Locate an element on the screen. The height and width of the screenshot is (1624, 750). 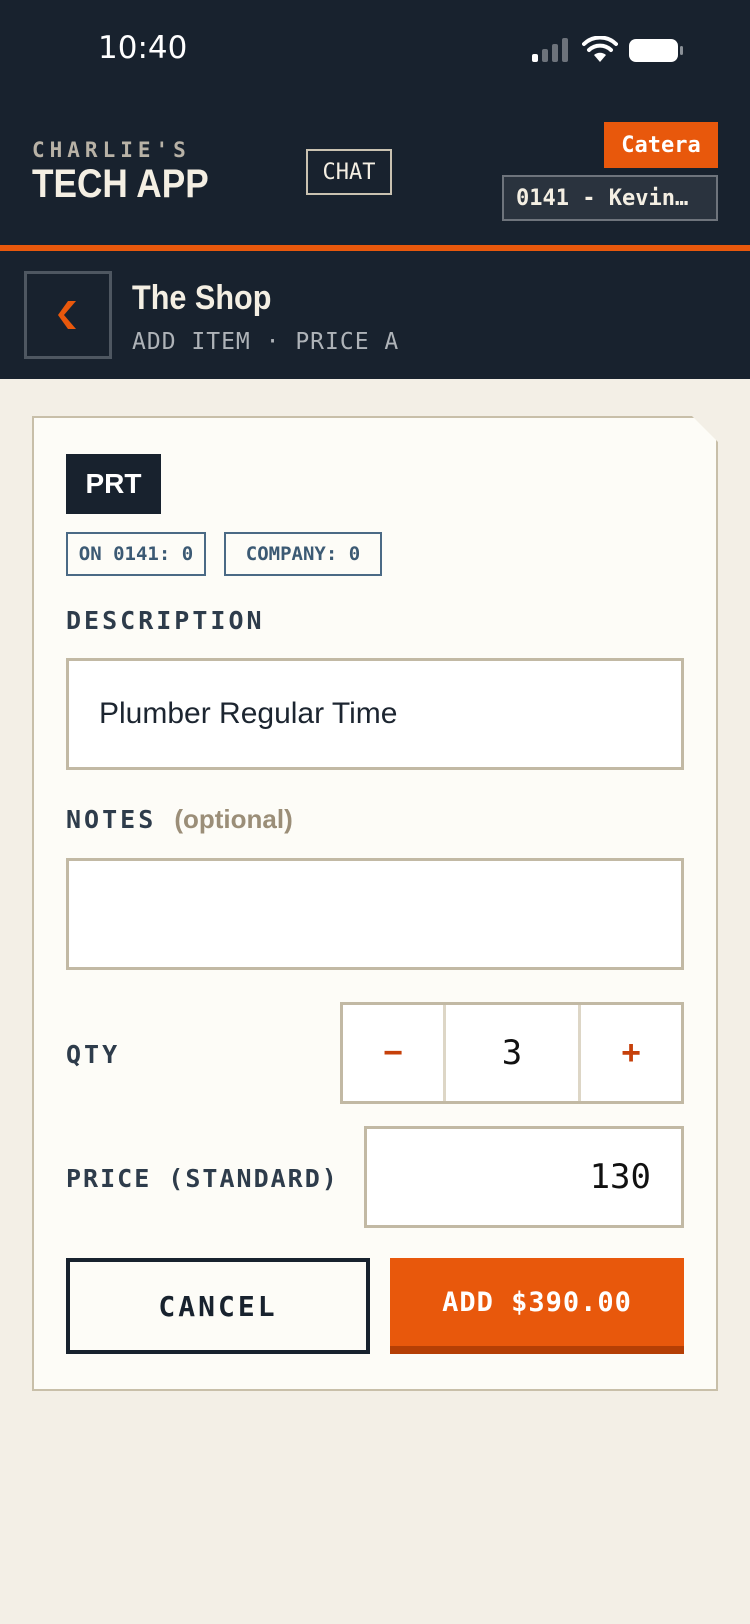
notes-field is located at coordinates (375, 914).